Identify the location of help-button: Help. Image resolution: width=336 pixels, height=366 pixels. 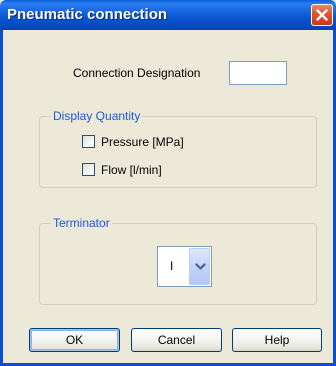
(277, 340).